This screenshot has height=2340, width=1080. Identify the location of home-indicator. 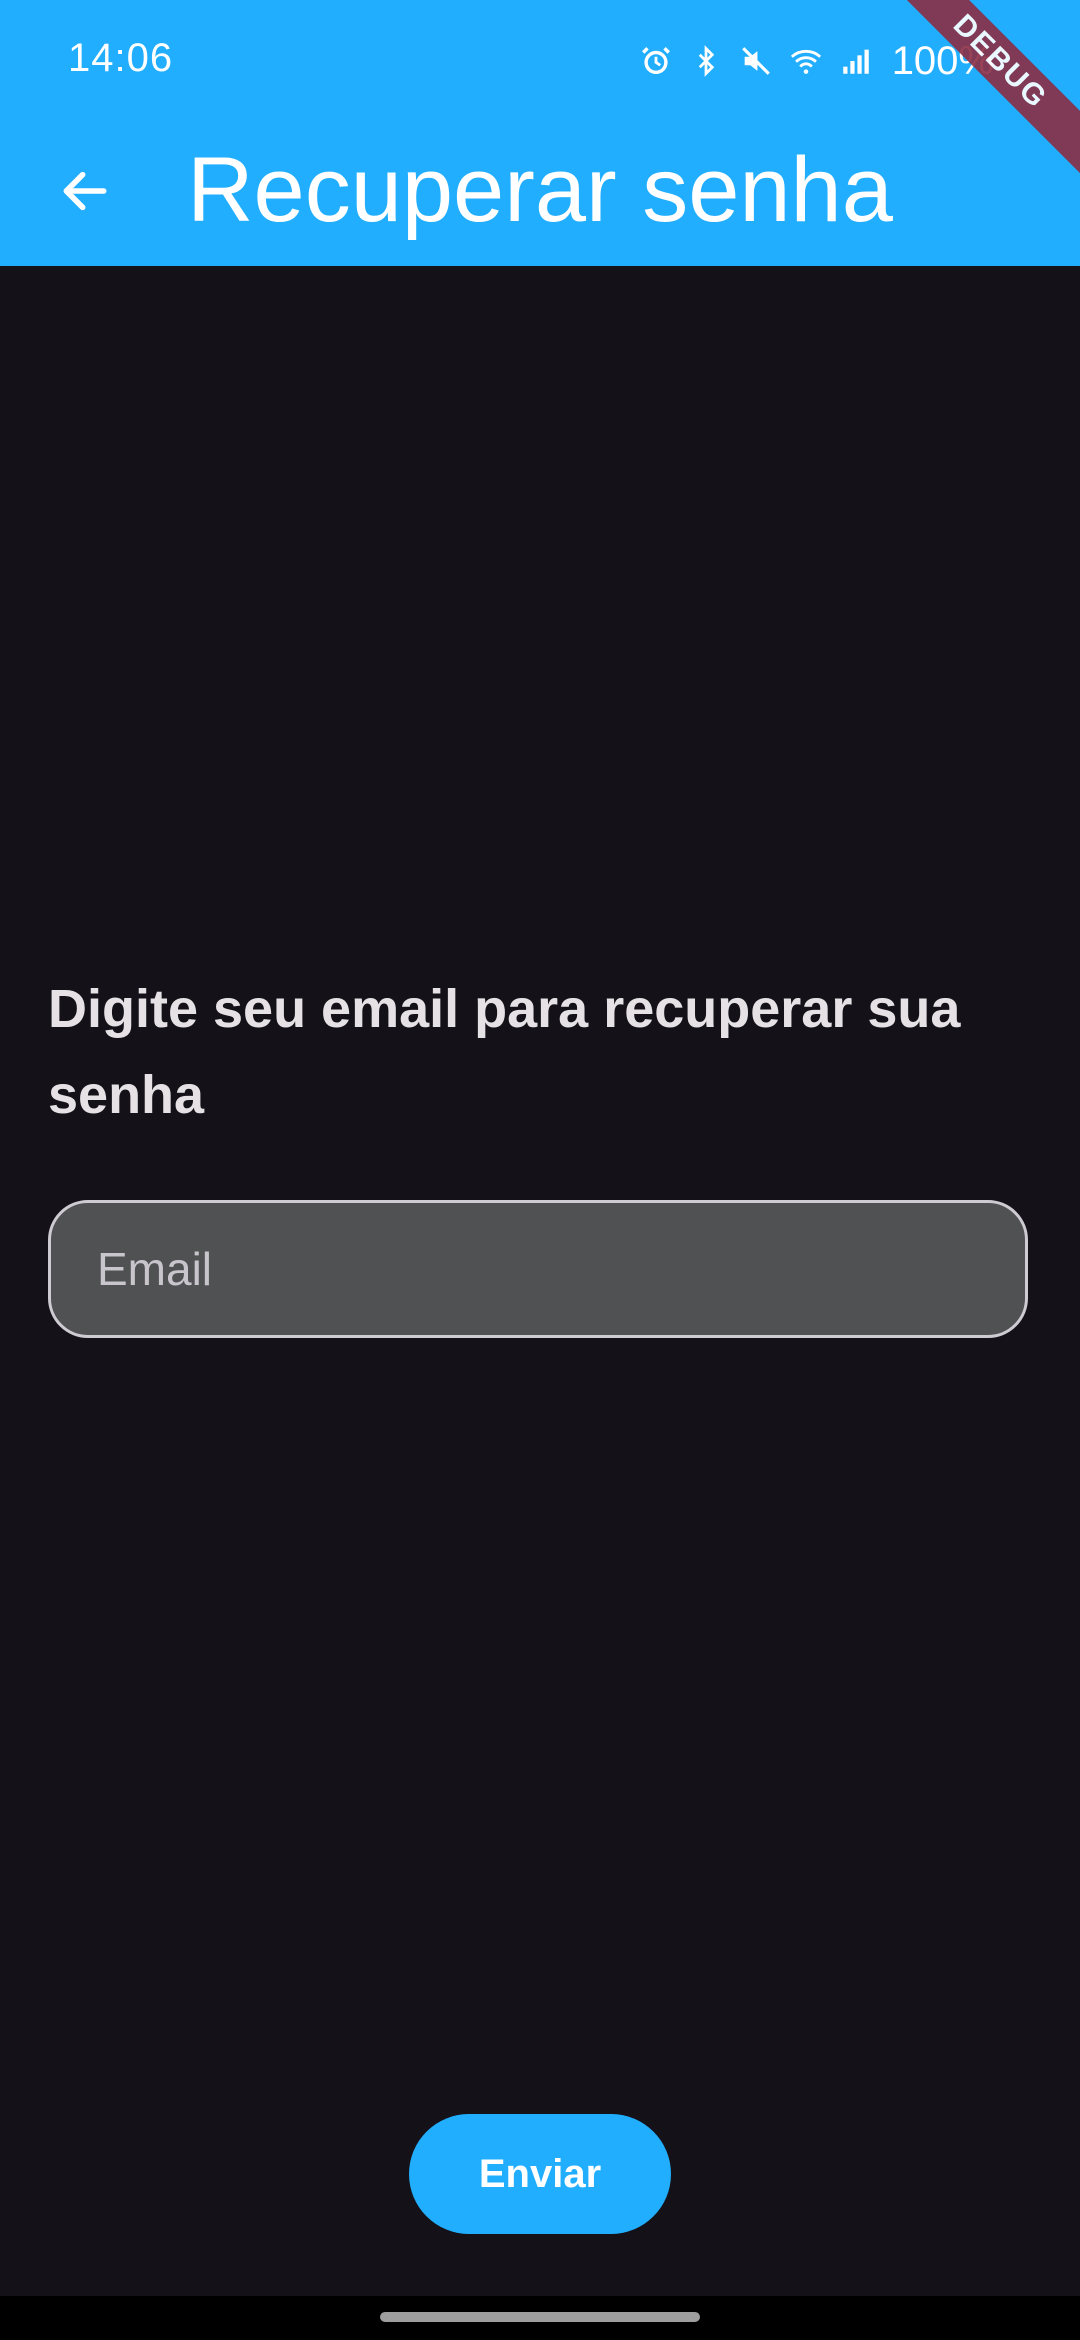
(540, 2317).